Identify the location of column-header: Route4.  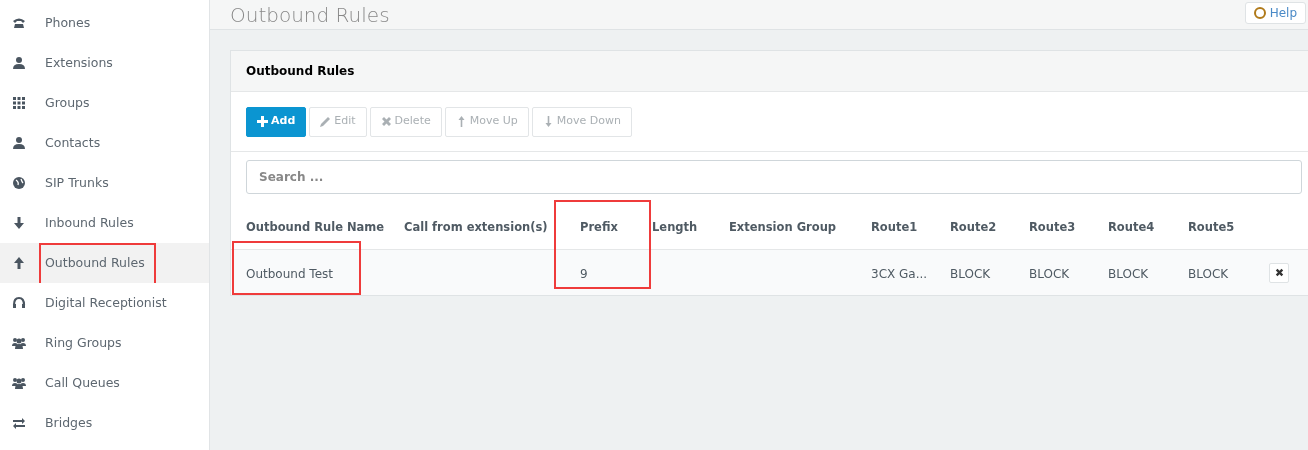
(1131, 226).